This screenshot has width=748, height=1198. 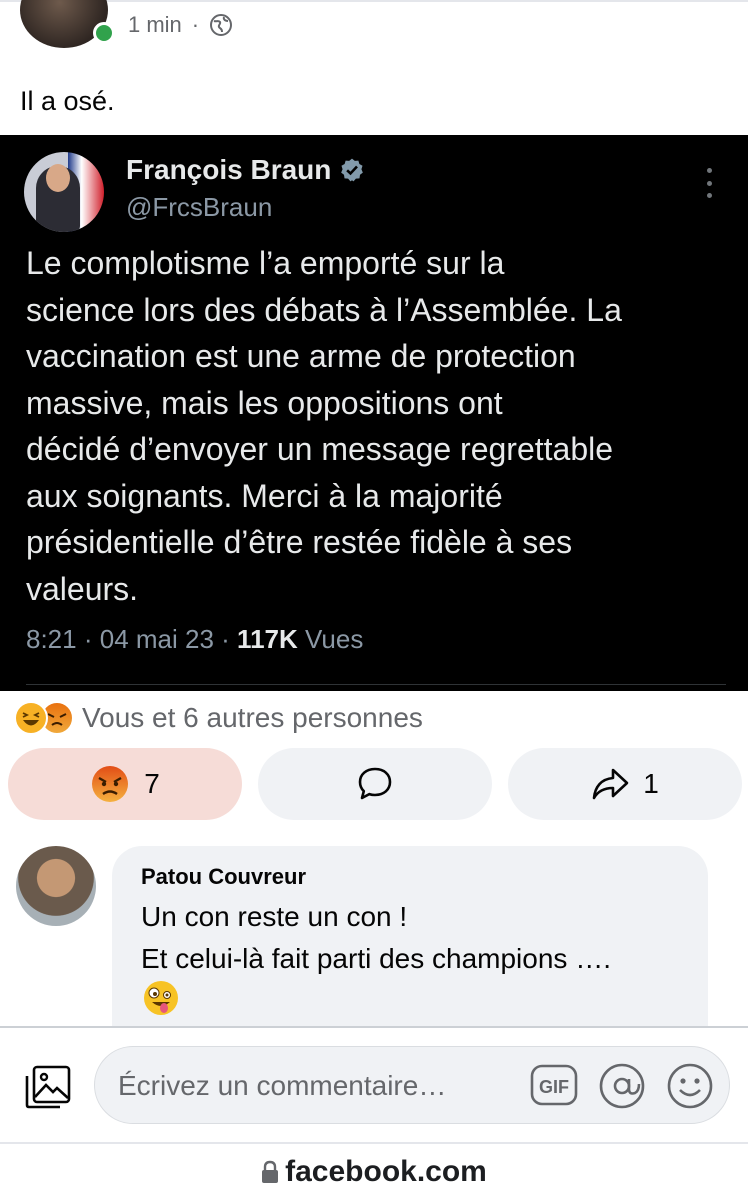 I want to click on tweet-views-count: 117K, so click(x=267, y=639).